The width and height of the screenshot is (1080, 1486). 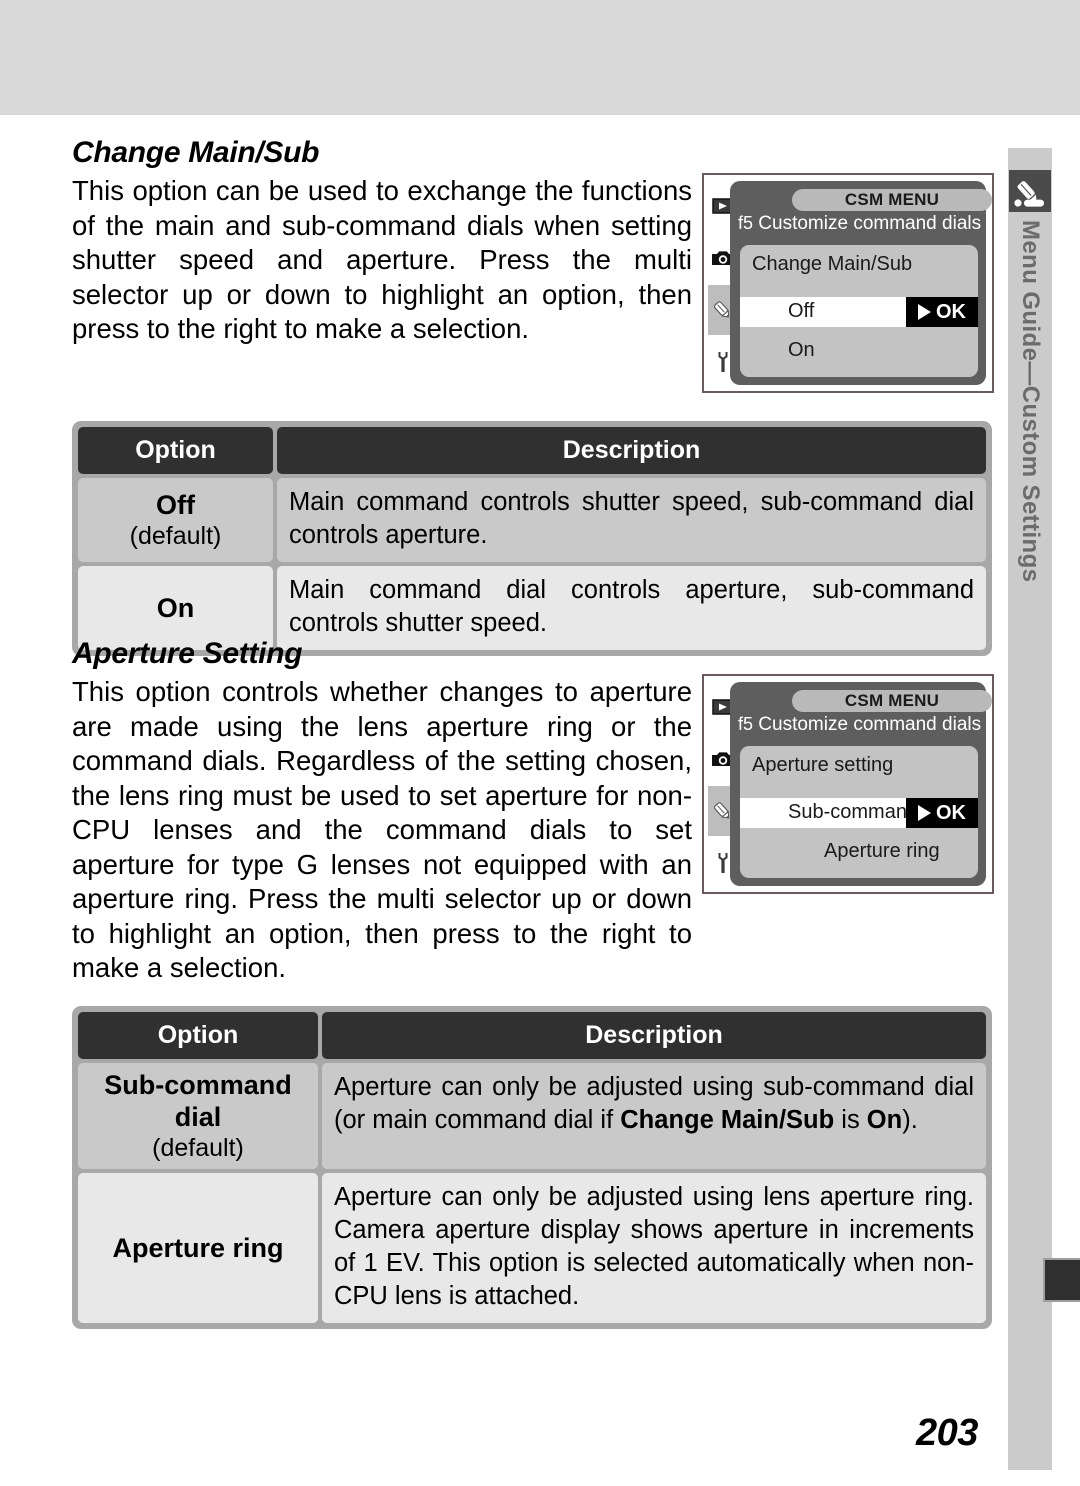 What do you see at coordinates (832, 264) in the screenshot?
I see `lcd-panel-title: Change Main/Sub` at bounding box center [832, 264].